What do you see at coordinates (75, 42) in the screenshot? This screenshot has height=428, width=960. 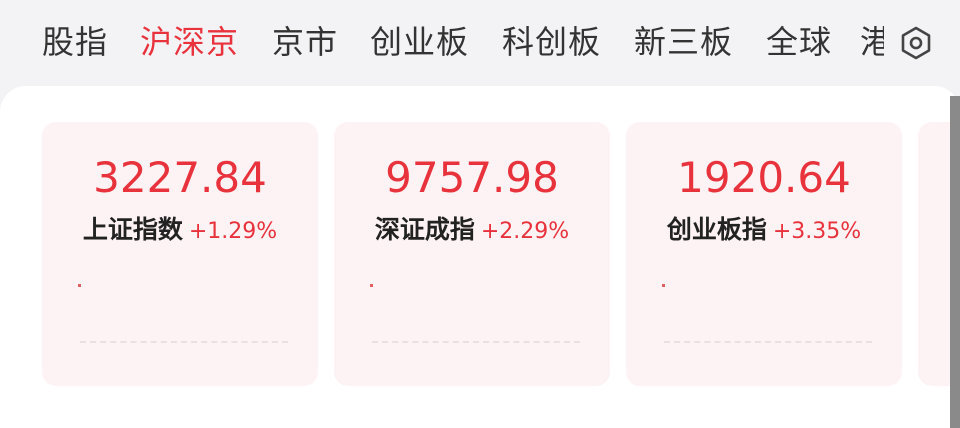 I see `tab-stock-index: 股指` at bounding box center [75, 42].